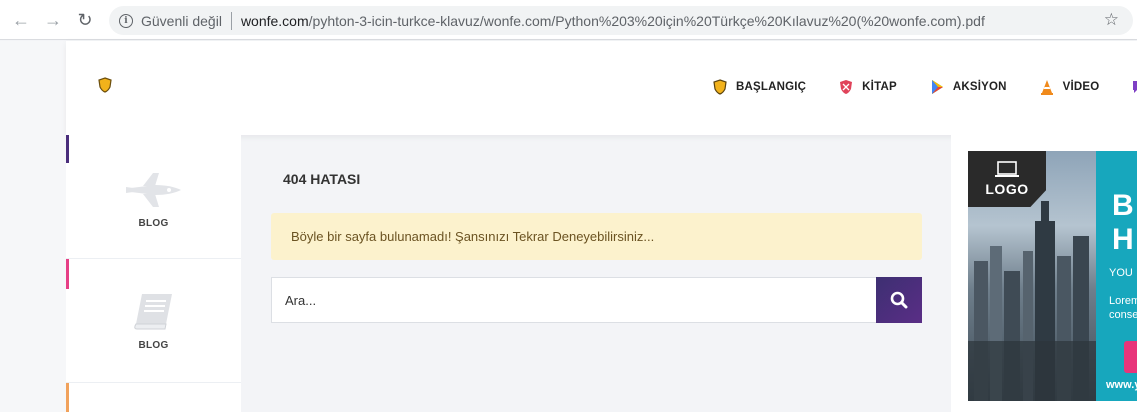  What do you see at coordinates (67, 397) in the screenshot?
I see `accent-bar-orange` at bounding box center [67, 397].